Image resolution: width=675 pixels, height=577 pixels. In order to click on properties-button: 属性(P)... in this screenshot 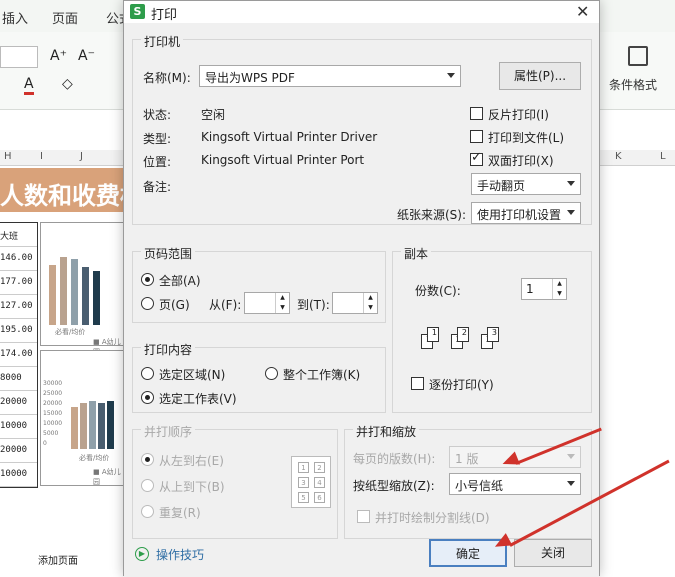, I will do `click(540, 76)`.